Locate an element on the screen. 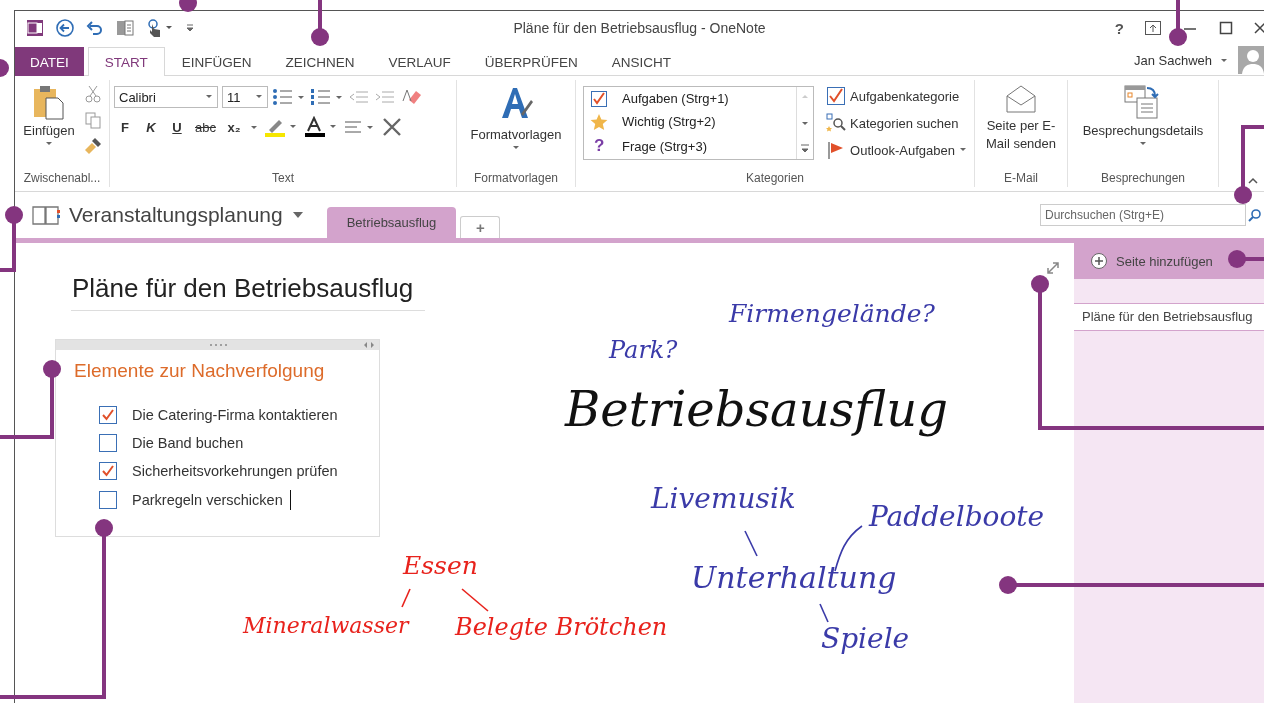 This screenshot has height=703, width=1264. meeting-details-button: Besprechungsdetails is located at coordinates (1143, 115).